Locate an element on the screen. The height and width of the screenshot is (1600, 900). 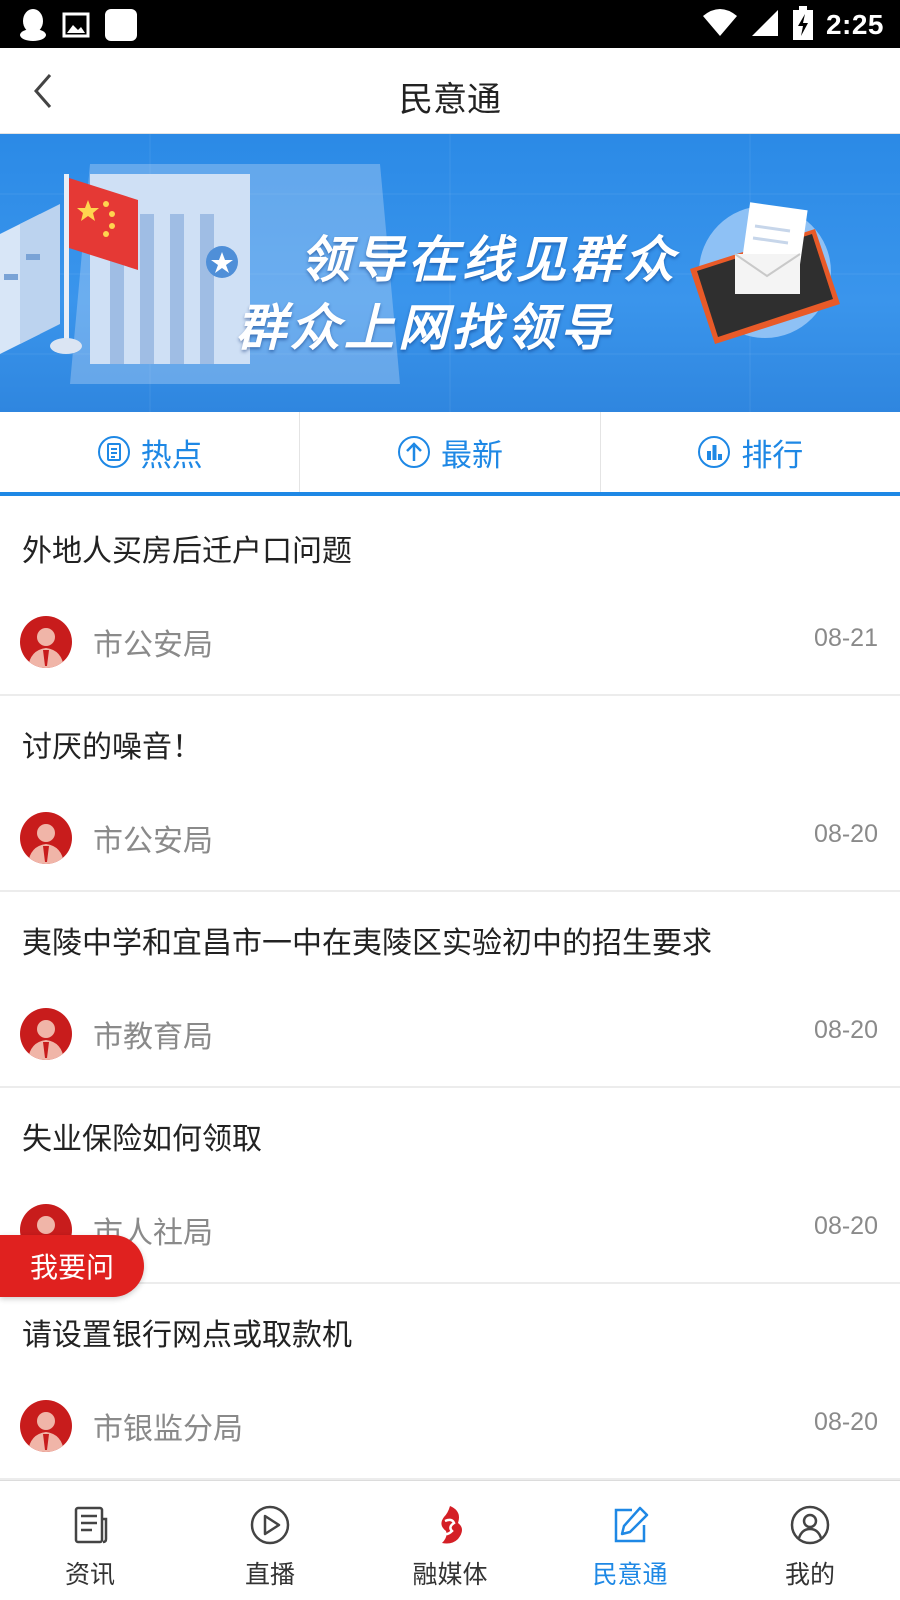
list-item: 夷陵中学和宜昌市一中在夷陵区实验初中的招生要求 市教育局 08-20 is located at coordinates (450, 990).